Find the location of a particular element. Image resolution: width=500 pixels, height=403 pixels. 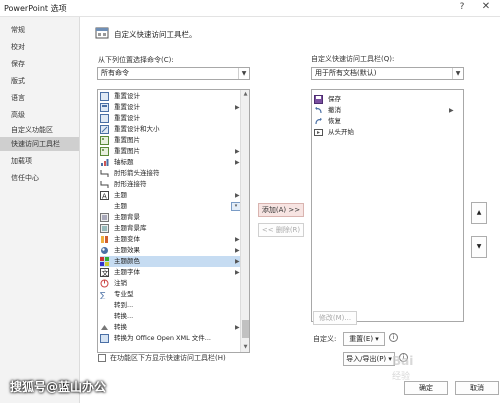

list-item: 保存 is located at coordinates (384, 99).